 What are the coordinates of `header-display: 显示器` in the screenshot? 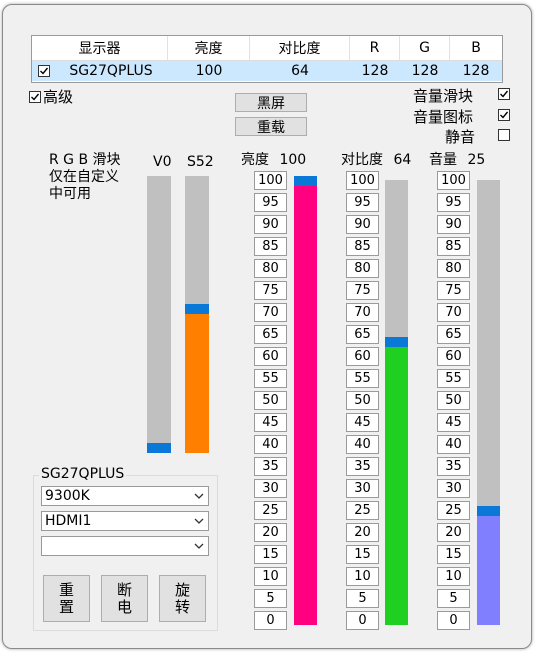 It's located at (100, 48).